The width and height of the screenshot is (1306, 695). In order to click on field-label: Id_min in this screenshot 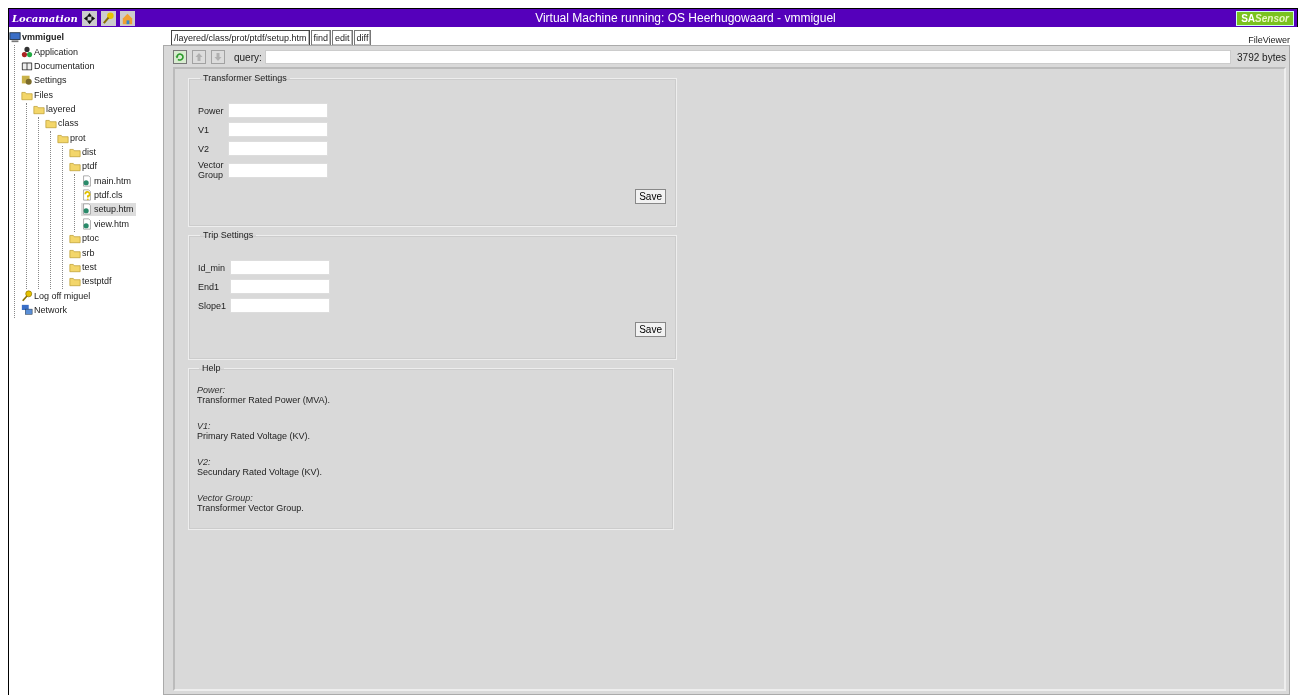, I will do `click(211, 267)`.